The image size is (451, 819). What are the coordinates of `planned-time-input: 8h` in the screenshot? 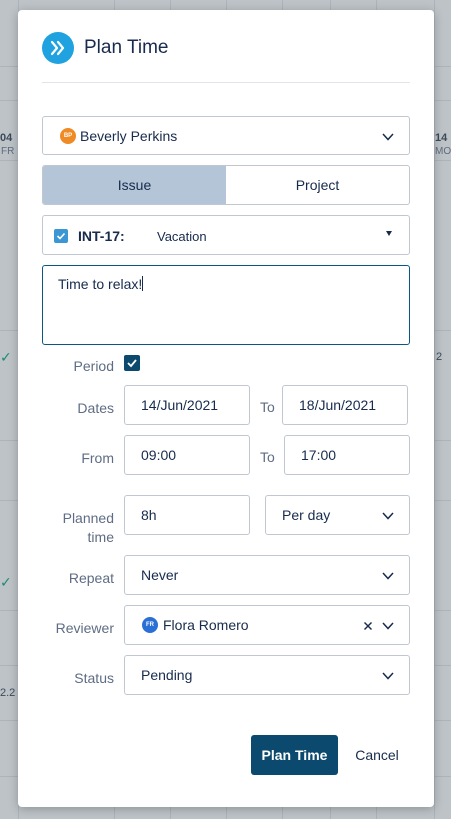 It's located at (187, 515).